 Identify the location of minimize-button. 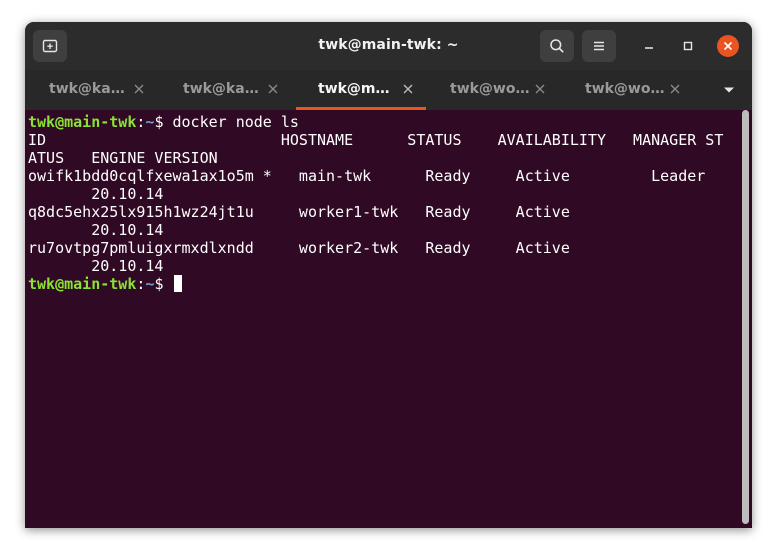
(649, 46).